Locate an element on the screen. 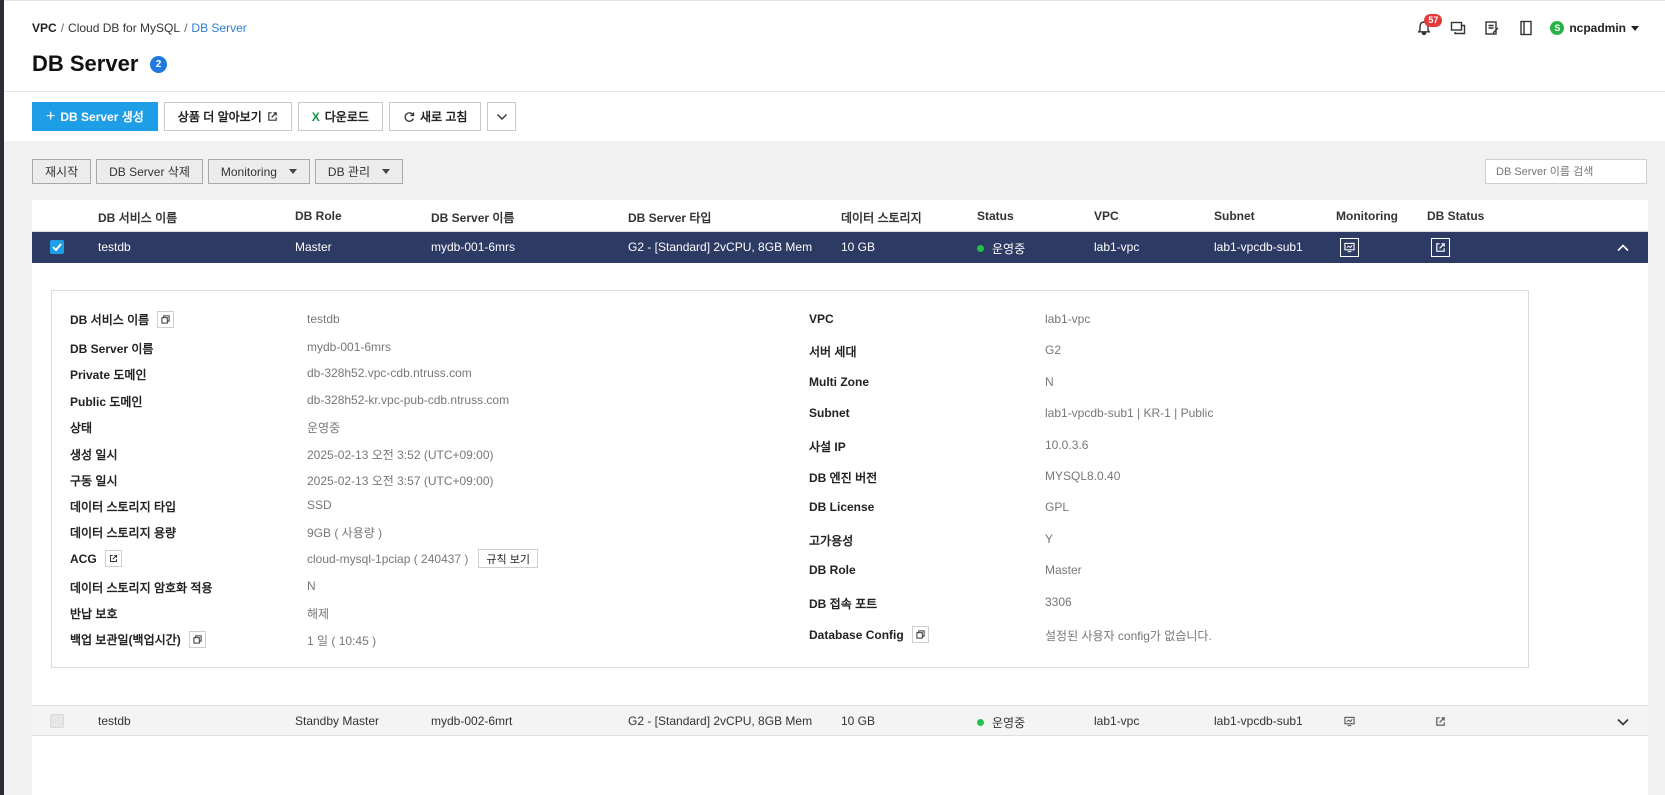 The height and width of the screenshot is (795, 1665). cell-server-name: mydb-002-6mrt is located at coordinates (472, 721).